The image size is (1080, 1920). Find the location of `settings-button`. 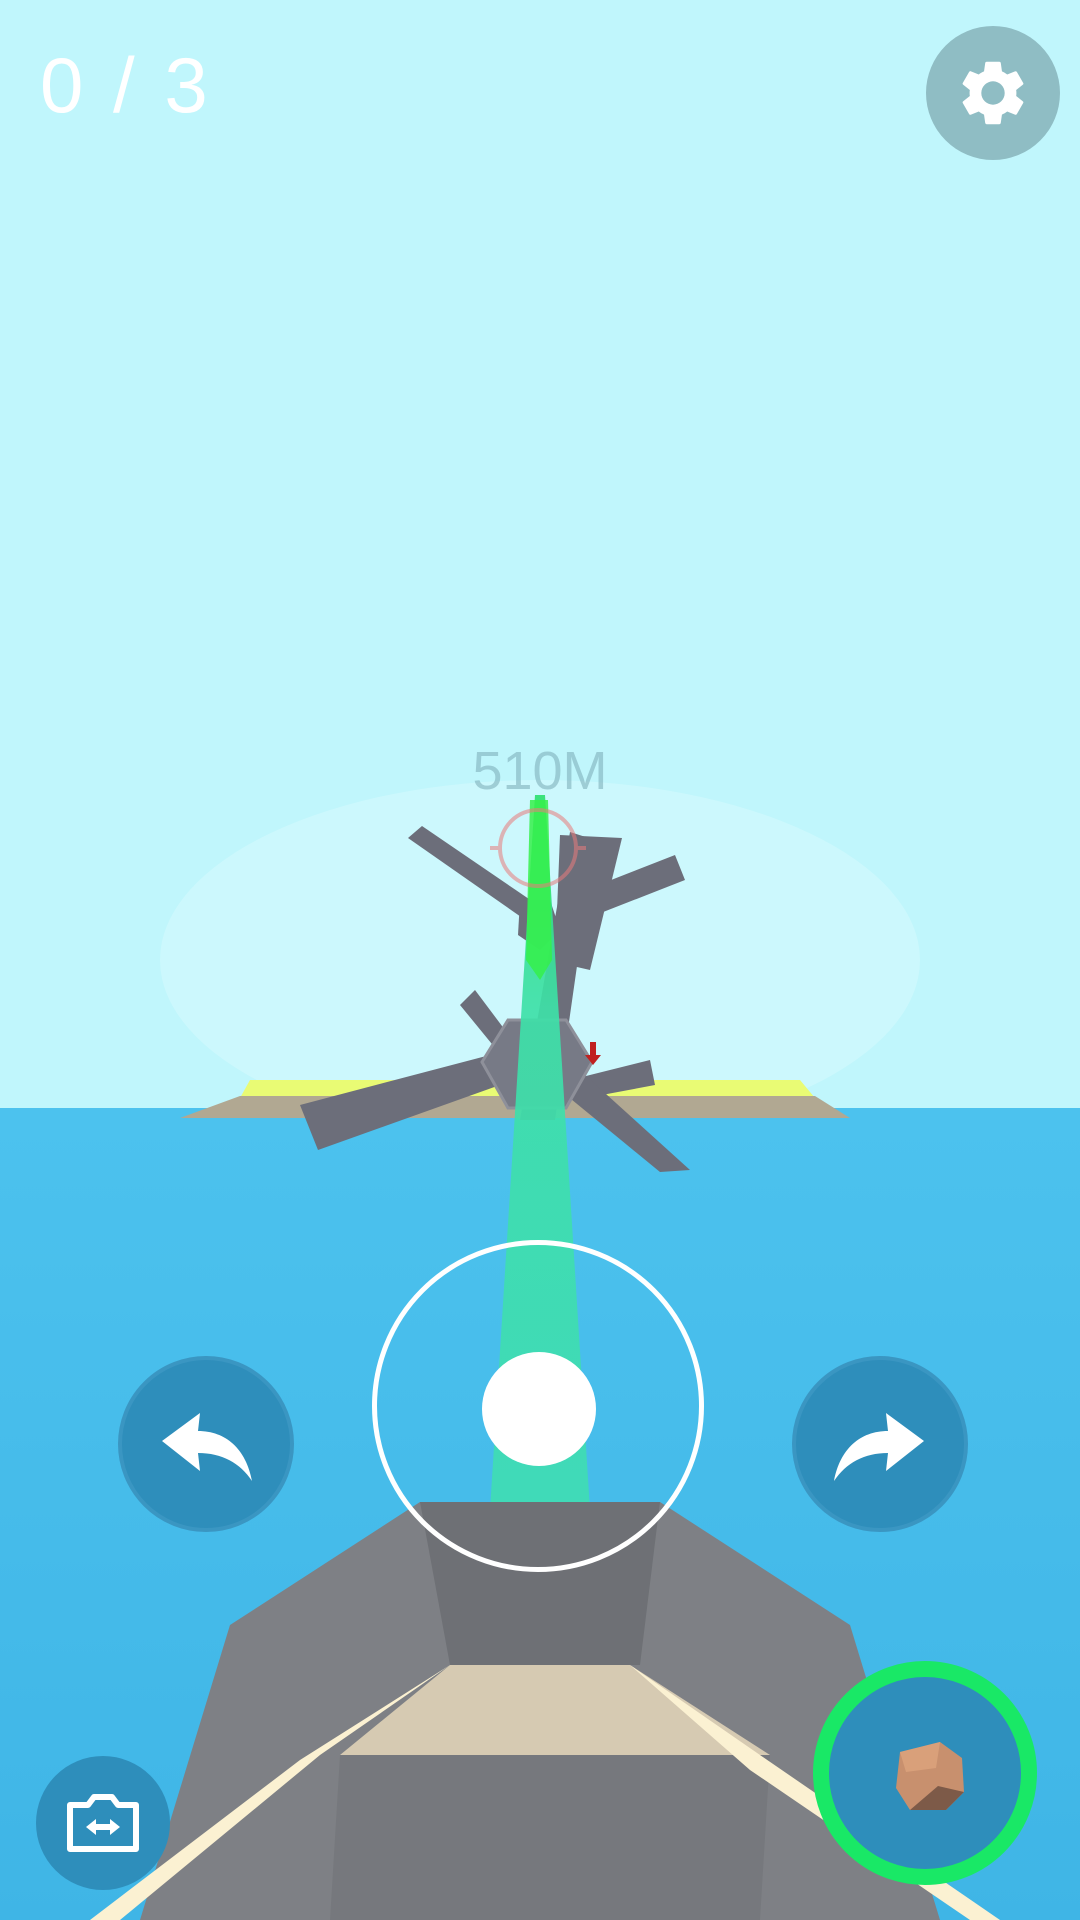

settings-button is located at coordinates (993, 93).